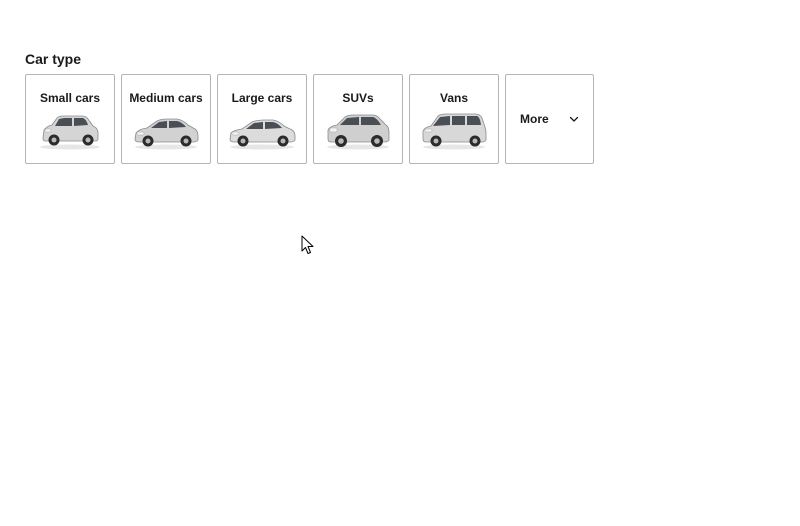 This screenshot has height=526, width=800. I want to click on chevron-down-icon, so click(574, 119).